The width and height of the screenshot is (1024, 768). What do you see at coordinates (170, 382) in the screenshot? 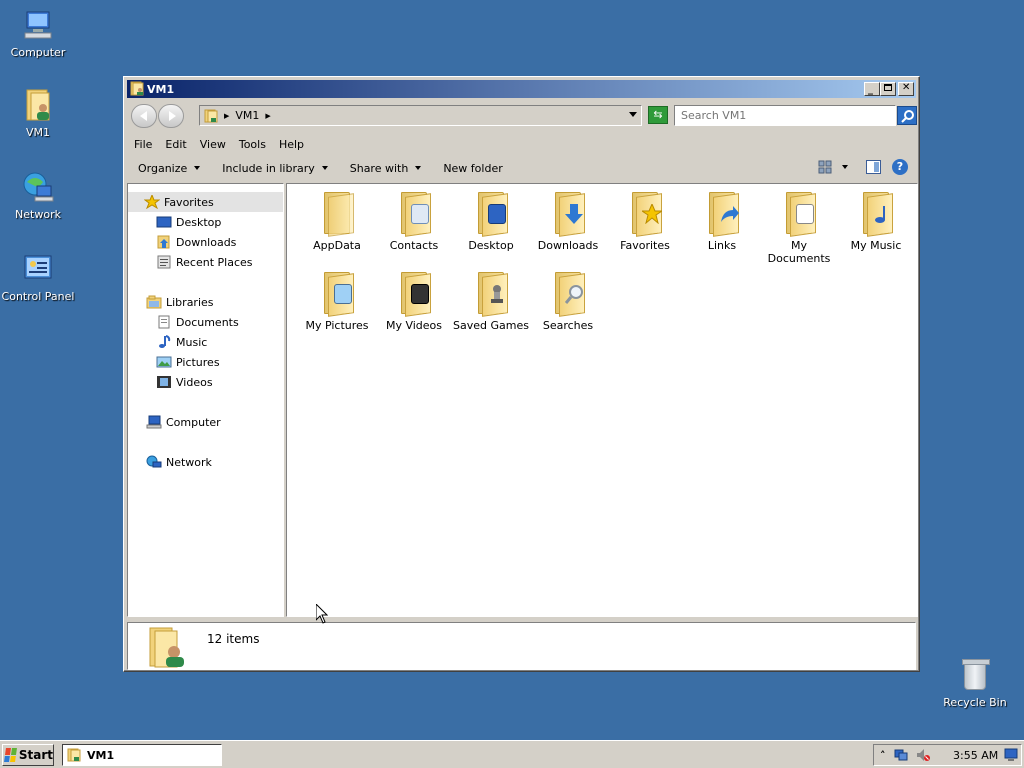
I see `nav-item-videos: Videos` at bounding box center [170, 382].